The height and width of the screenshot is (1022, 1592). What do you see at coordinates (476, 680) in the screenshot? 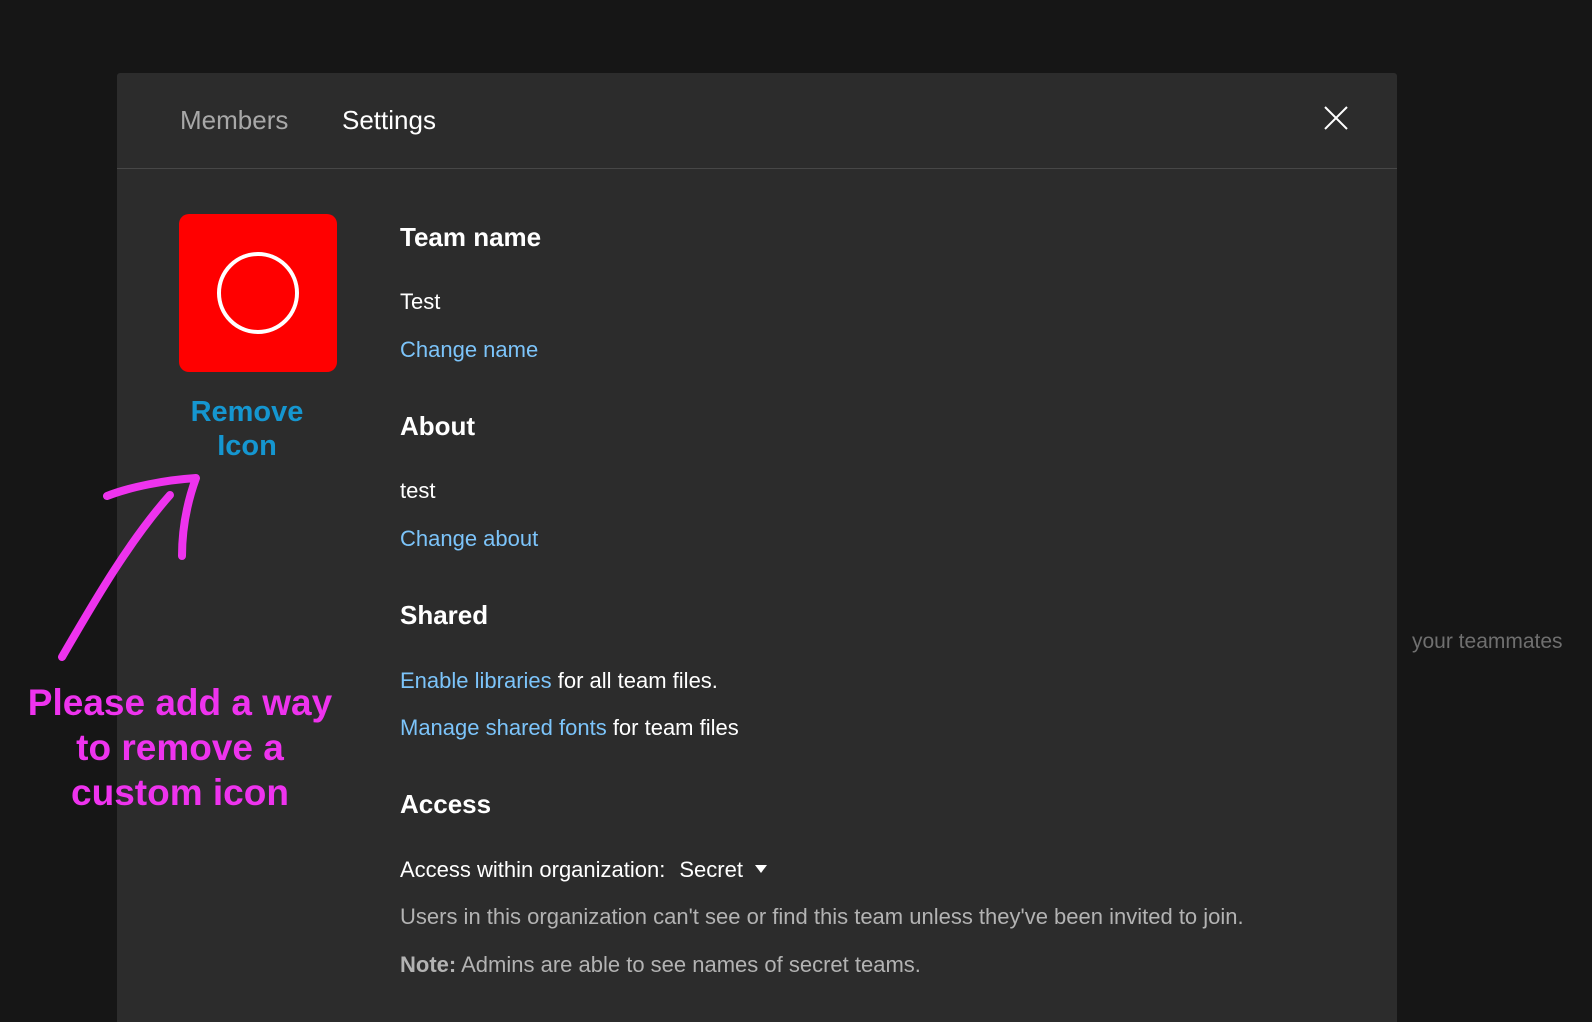
I see `enable-libraries-link: Enable libraries` at bounding box center [476, 680].